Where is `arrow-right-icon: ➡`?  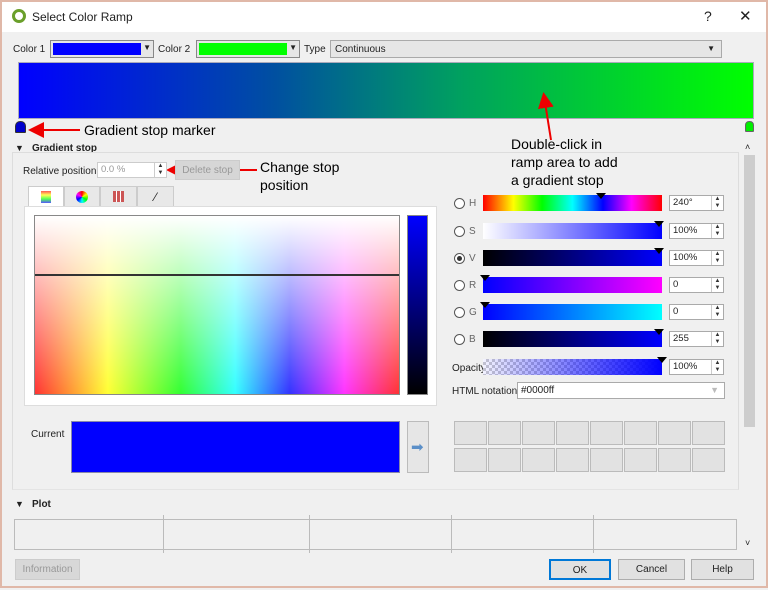
arrow-right-icon: ➡ is located at coordinates (417, 447).